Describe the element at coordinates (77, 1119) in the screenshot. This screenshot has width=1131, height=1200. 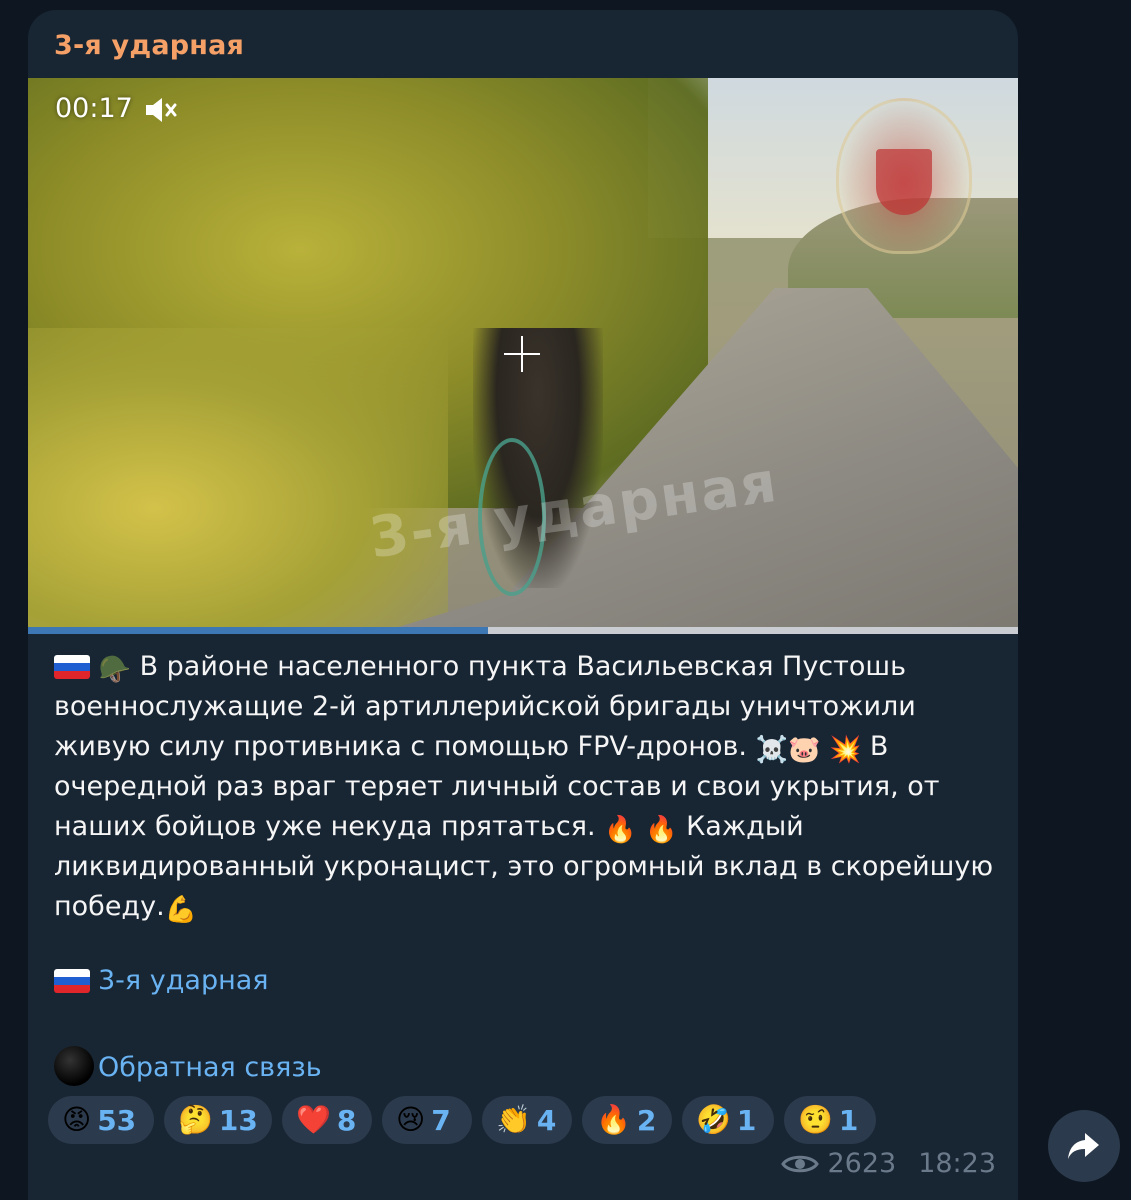
I see `reaction-emoji: 😡` at that location.